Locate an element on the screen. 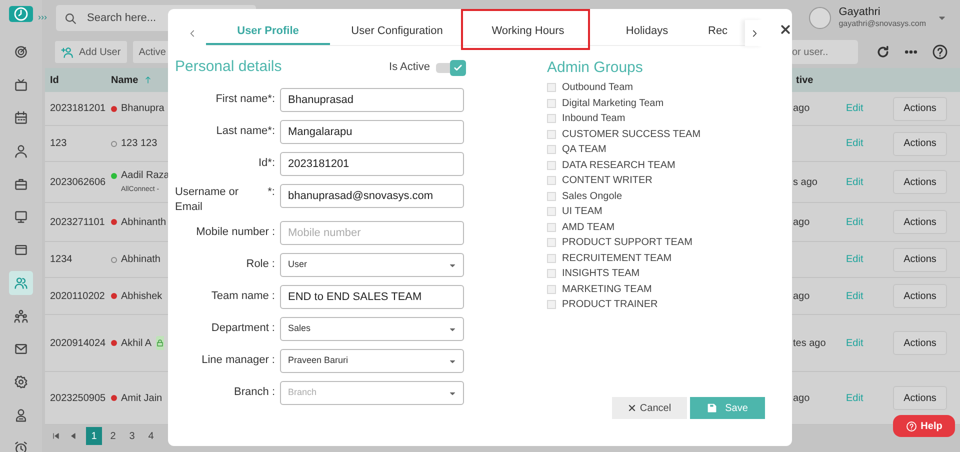  page-button: 3 is located at coordinates (132, 436).